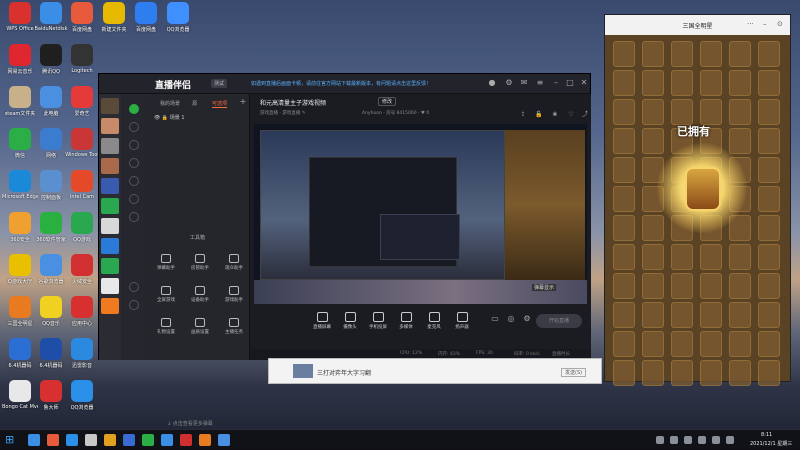  Describe the element at coordinates (574, 372) in the screenshot. I see `send-button: 发送(S)` at that location.